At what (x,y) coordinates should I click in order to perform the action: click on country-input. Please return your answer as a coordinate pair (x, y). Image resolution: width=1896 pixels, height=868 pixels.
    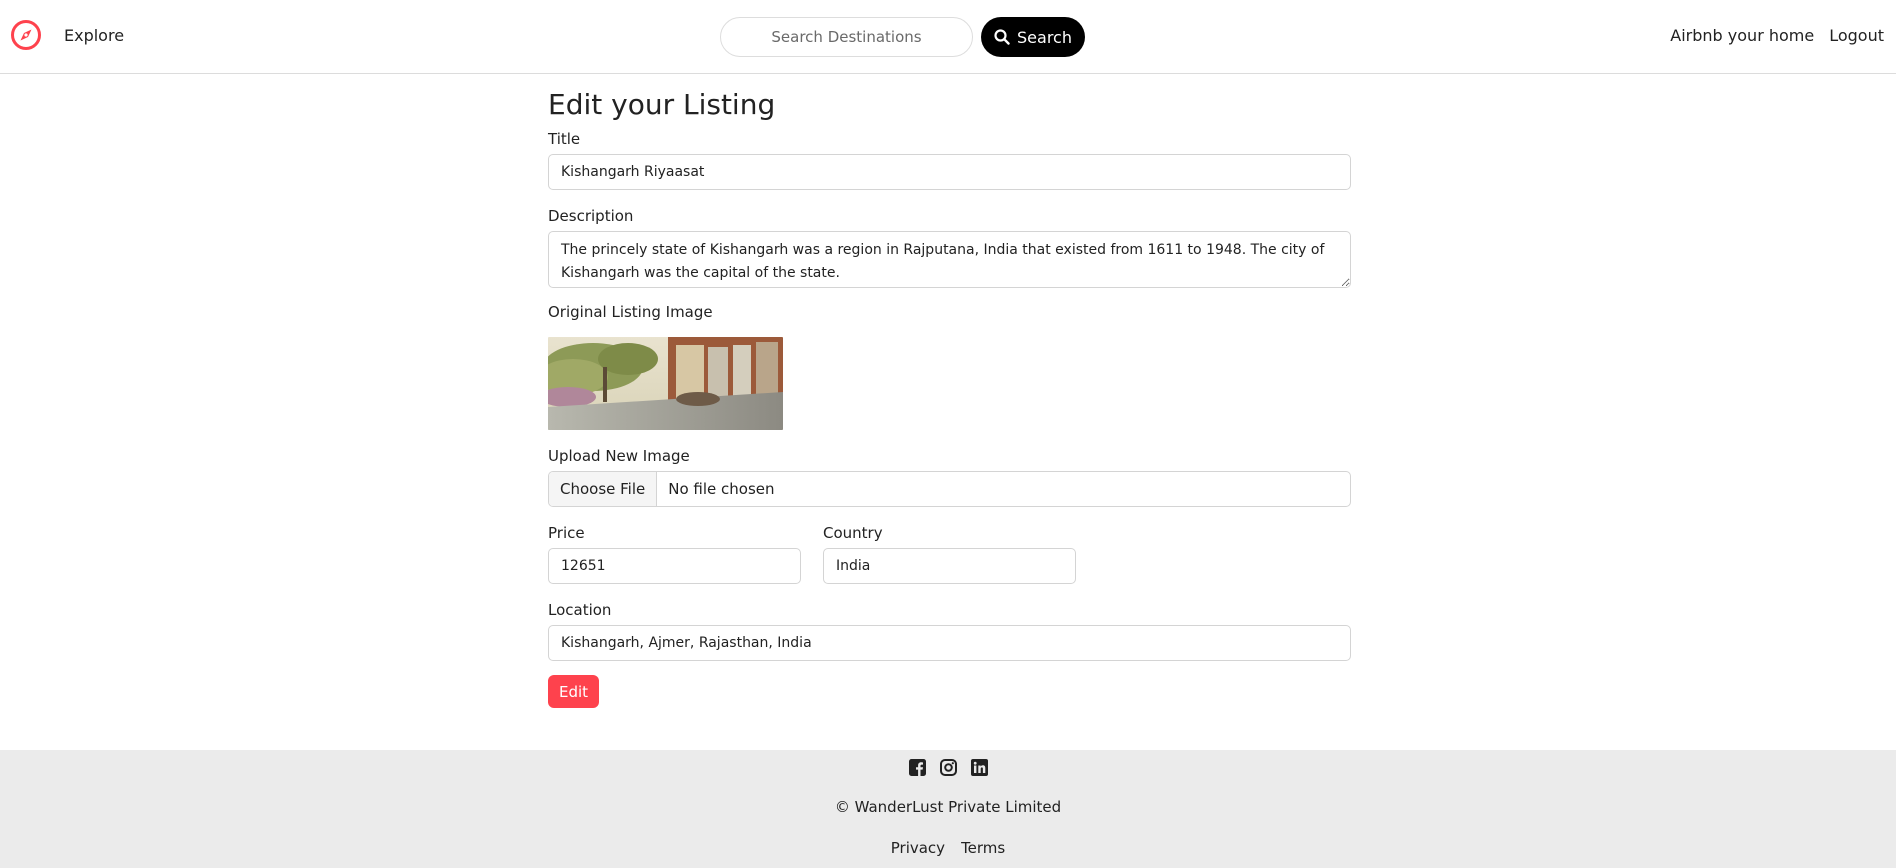
    Looking at the image, I should click on (949, 566).